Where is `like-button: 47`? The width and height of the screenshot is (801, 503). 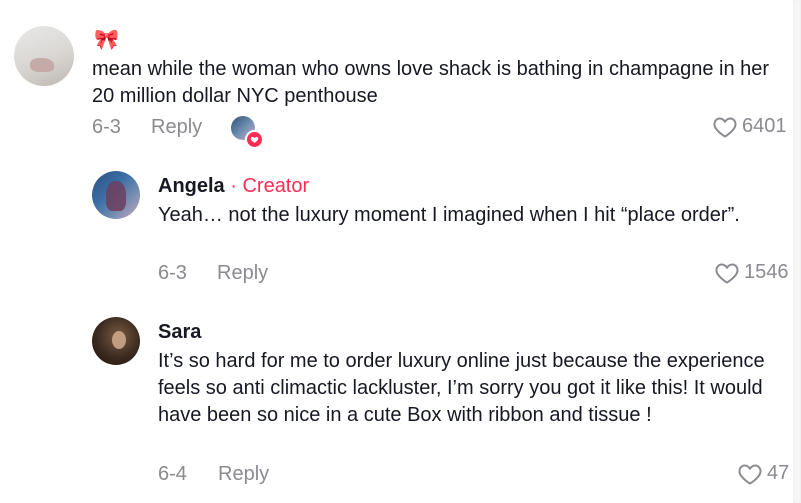
like-button: 47 is located at coordinates (763, 473).